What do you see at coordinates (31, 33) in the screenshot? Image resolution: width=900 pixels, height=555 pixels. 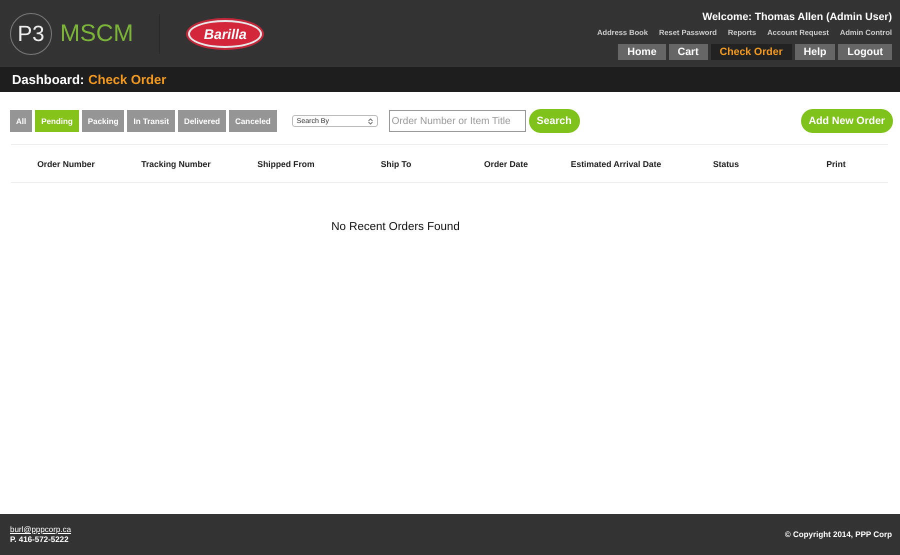 I see `logo-mark: P3` at bounding box center [31, 33].